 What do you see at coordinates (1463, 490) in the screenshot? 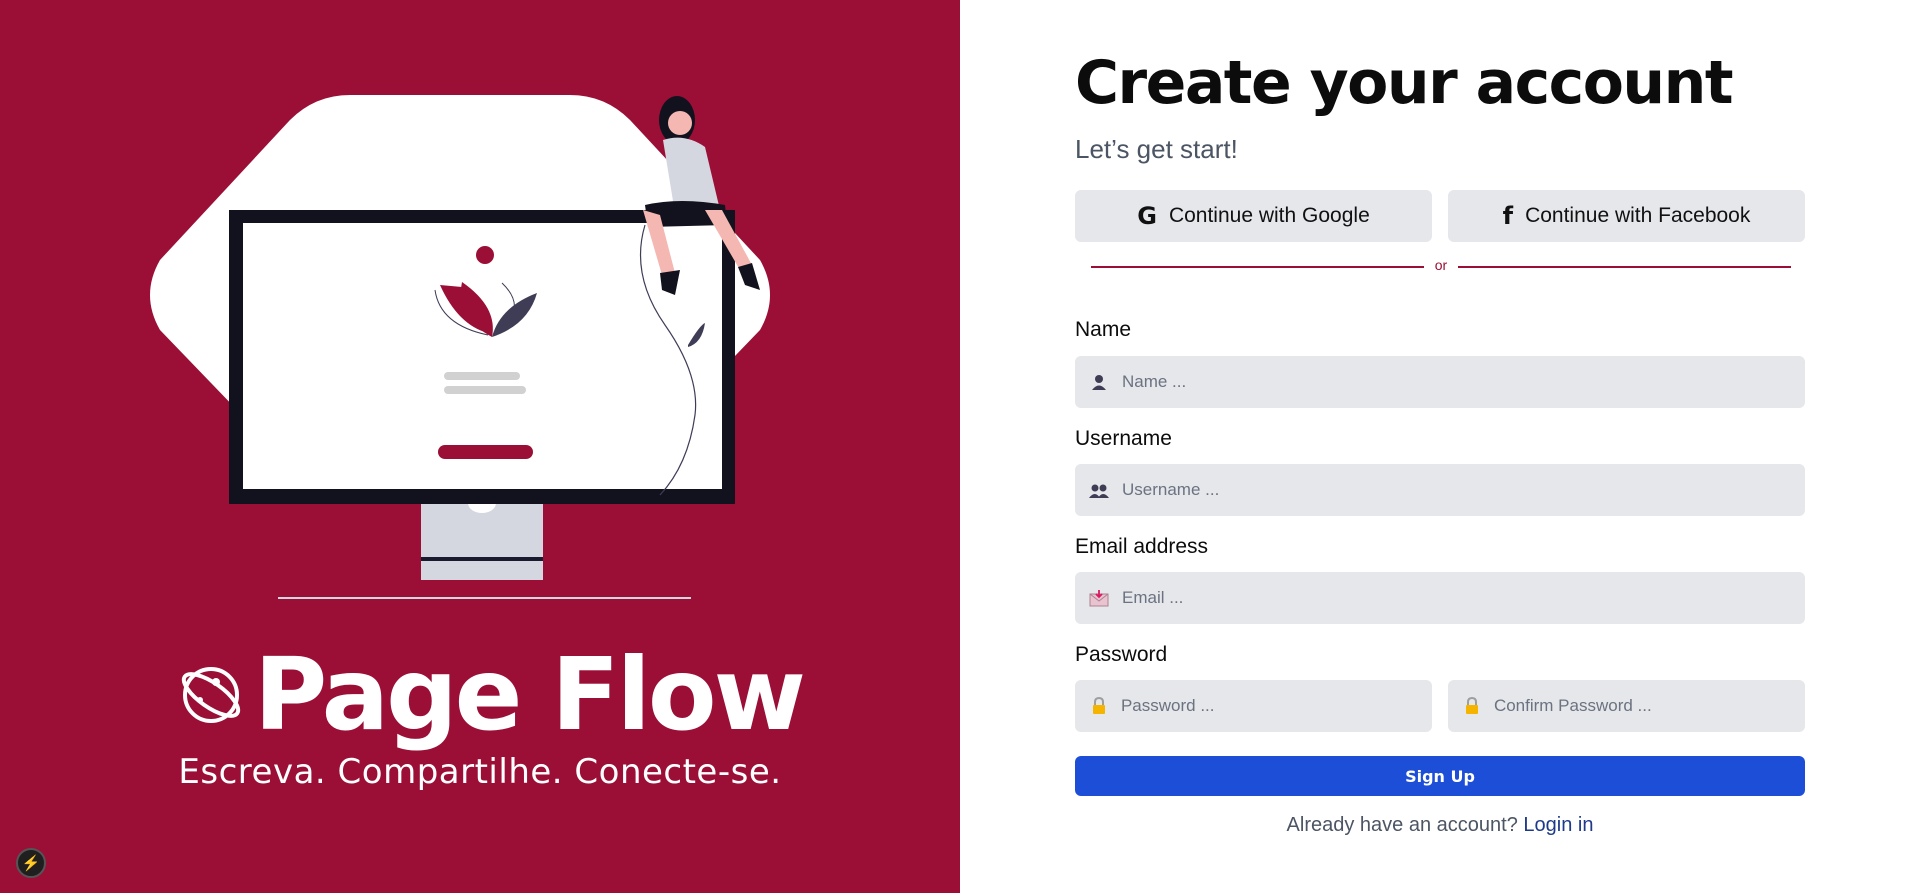
I see `username-input` at bounding box center [1463, 490].